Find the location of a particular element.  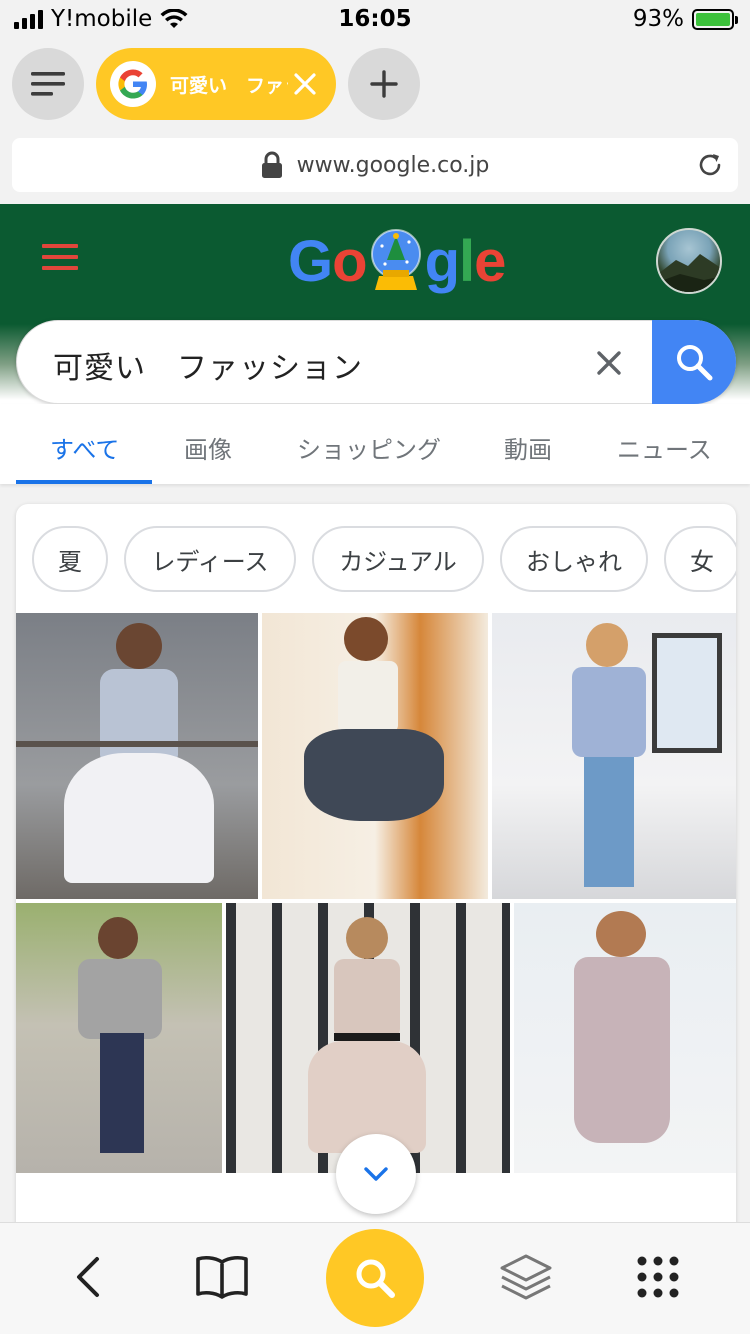

chip-ladies: レディース is located at coordinates (210, 559).